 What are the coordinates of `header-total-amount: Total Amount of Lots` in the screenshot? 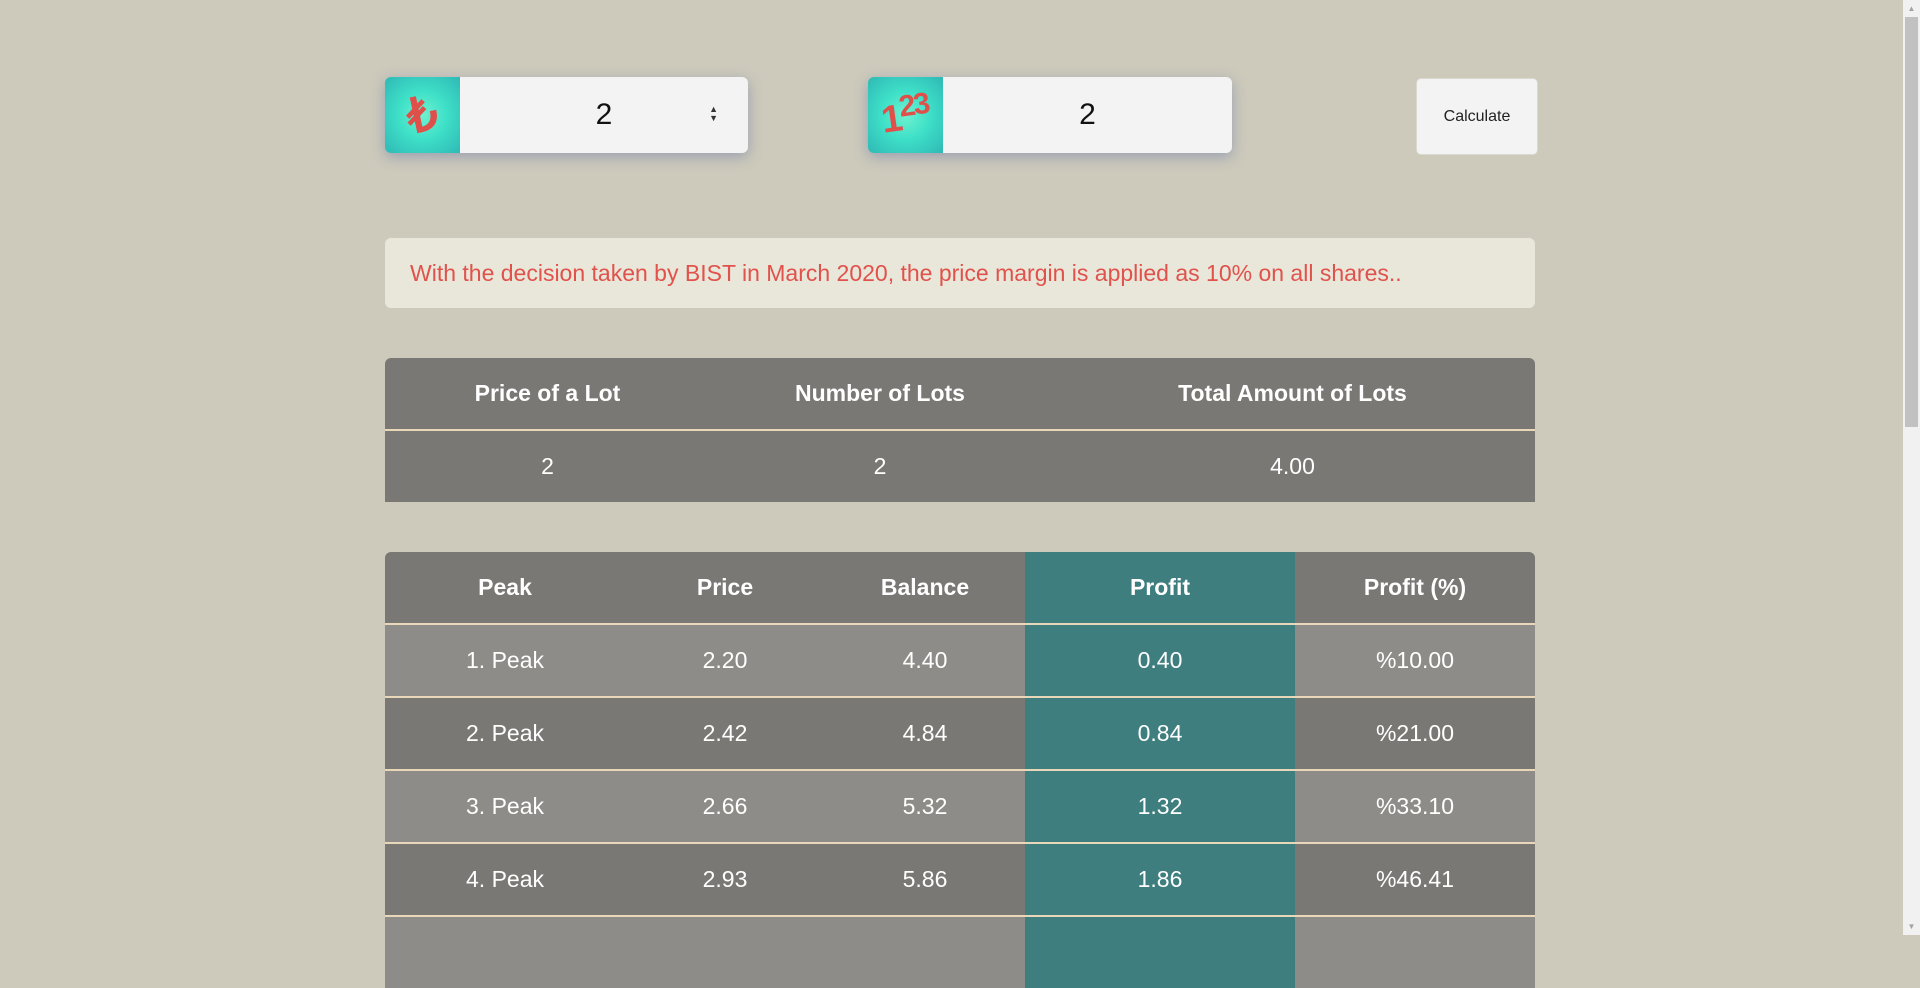 It's located at (1292, 393).